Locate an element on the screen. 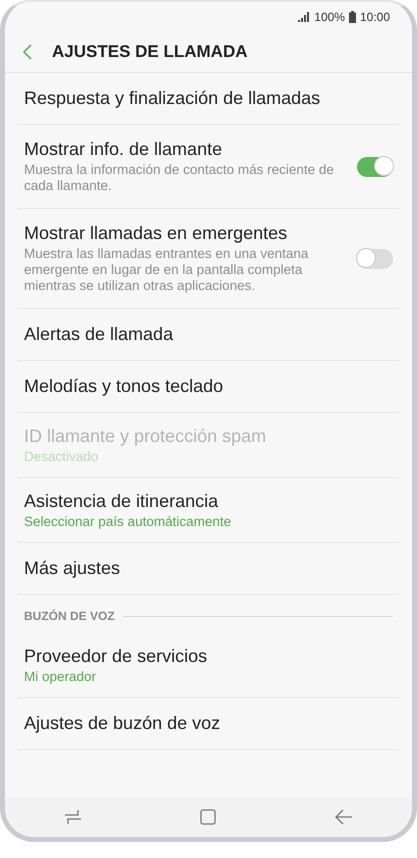 The height and width of the screenshot is (858, 417). item-subtitle: Mi operador is located at coordinates (61, 676).